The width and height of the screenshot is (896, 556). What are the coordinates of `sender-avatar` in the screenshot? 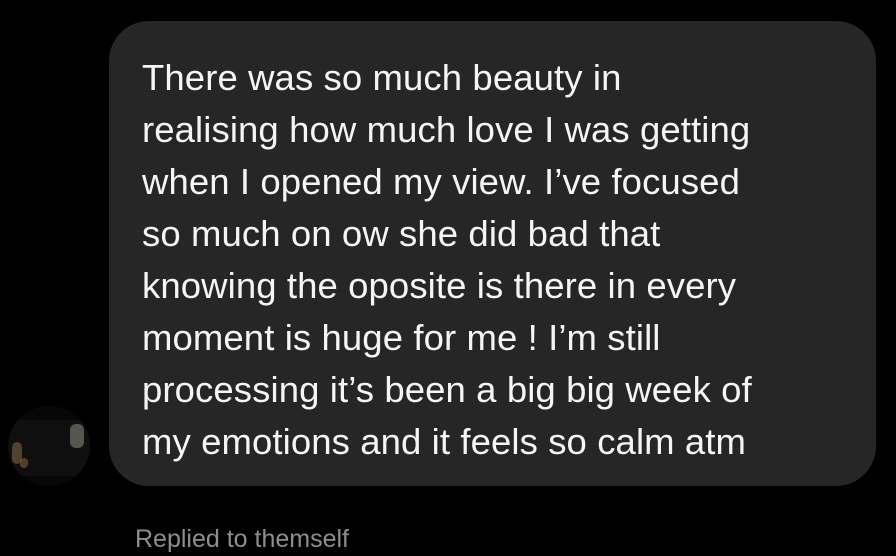 It's located at (49, 446).